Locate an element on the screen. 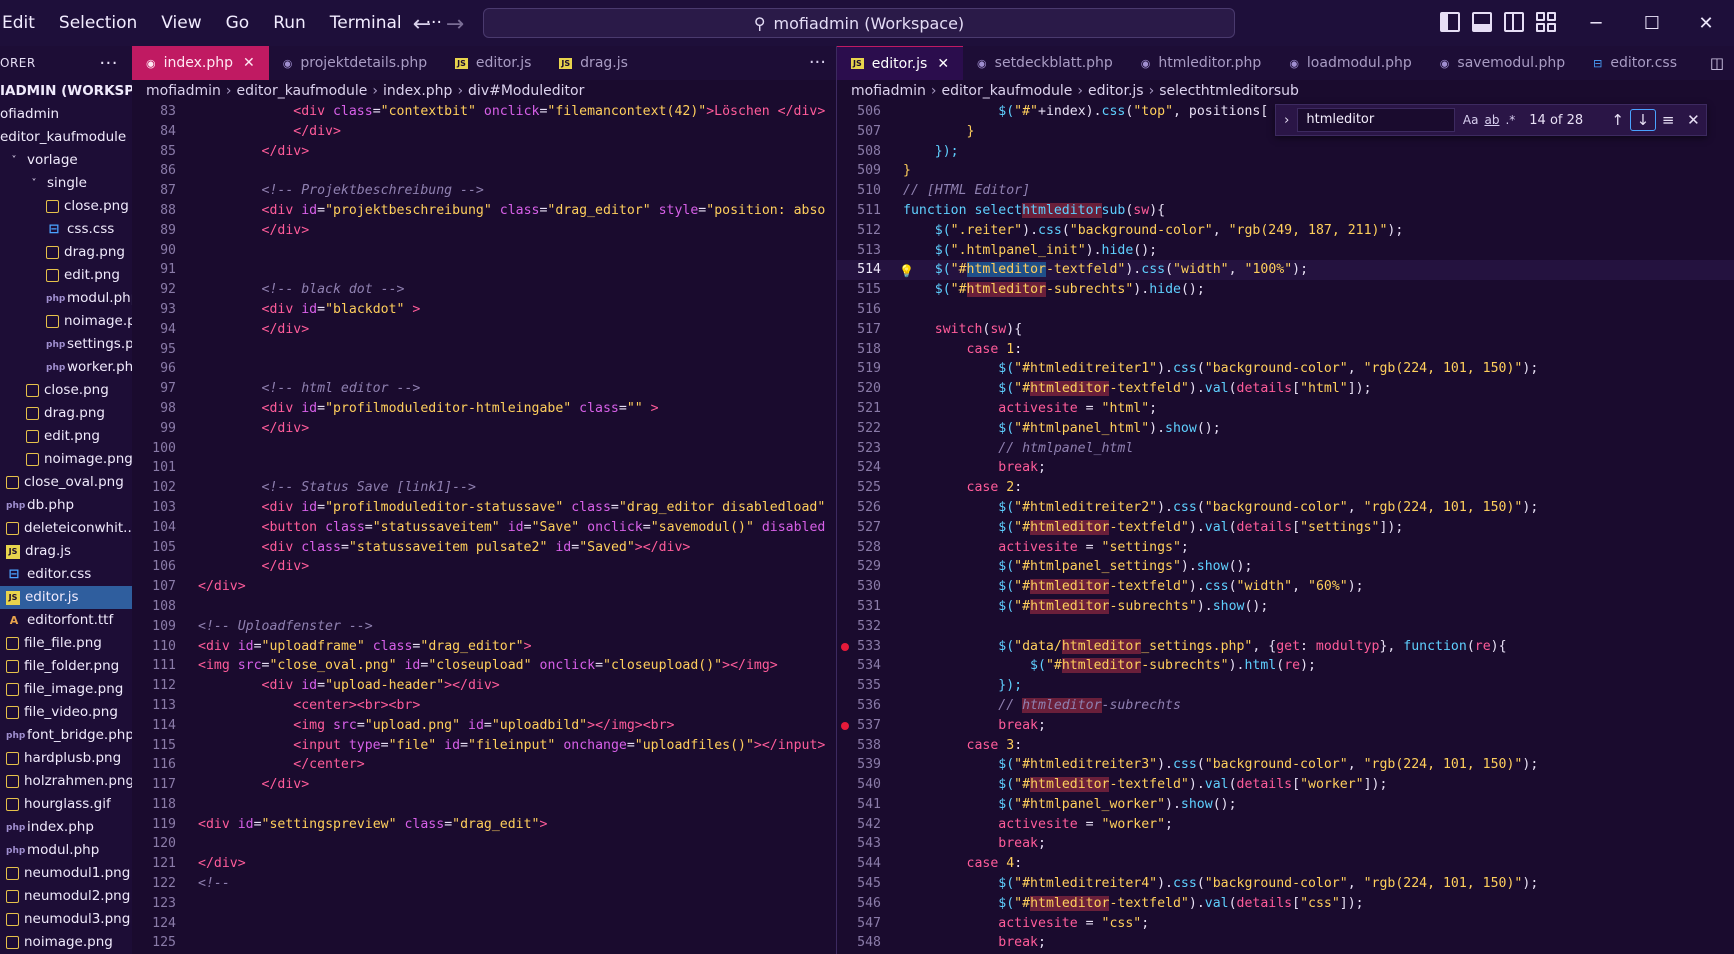 This screenshot has height=954, width=1734. file-tree-item: php font_bridge.php is located at coordinates (66, 735).